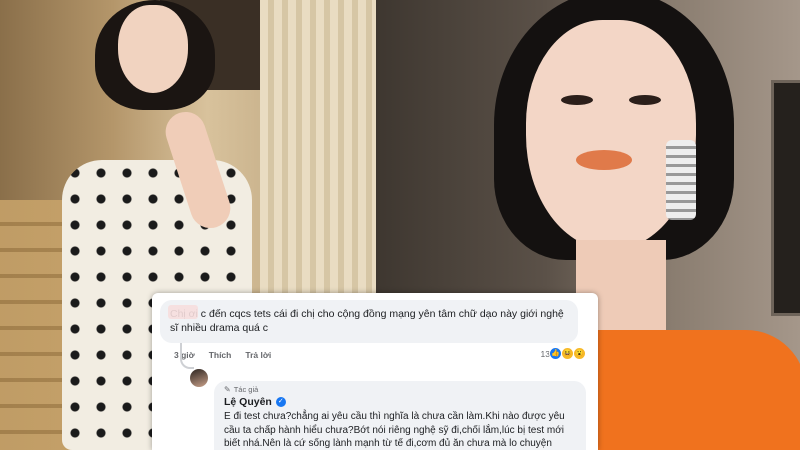  I want to click on verified-icon: ✓, so click(280, 402).